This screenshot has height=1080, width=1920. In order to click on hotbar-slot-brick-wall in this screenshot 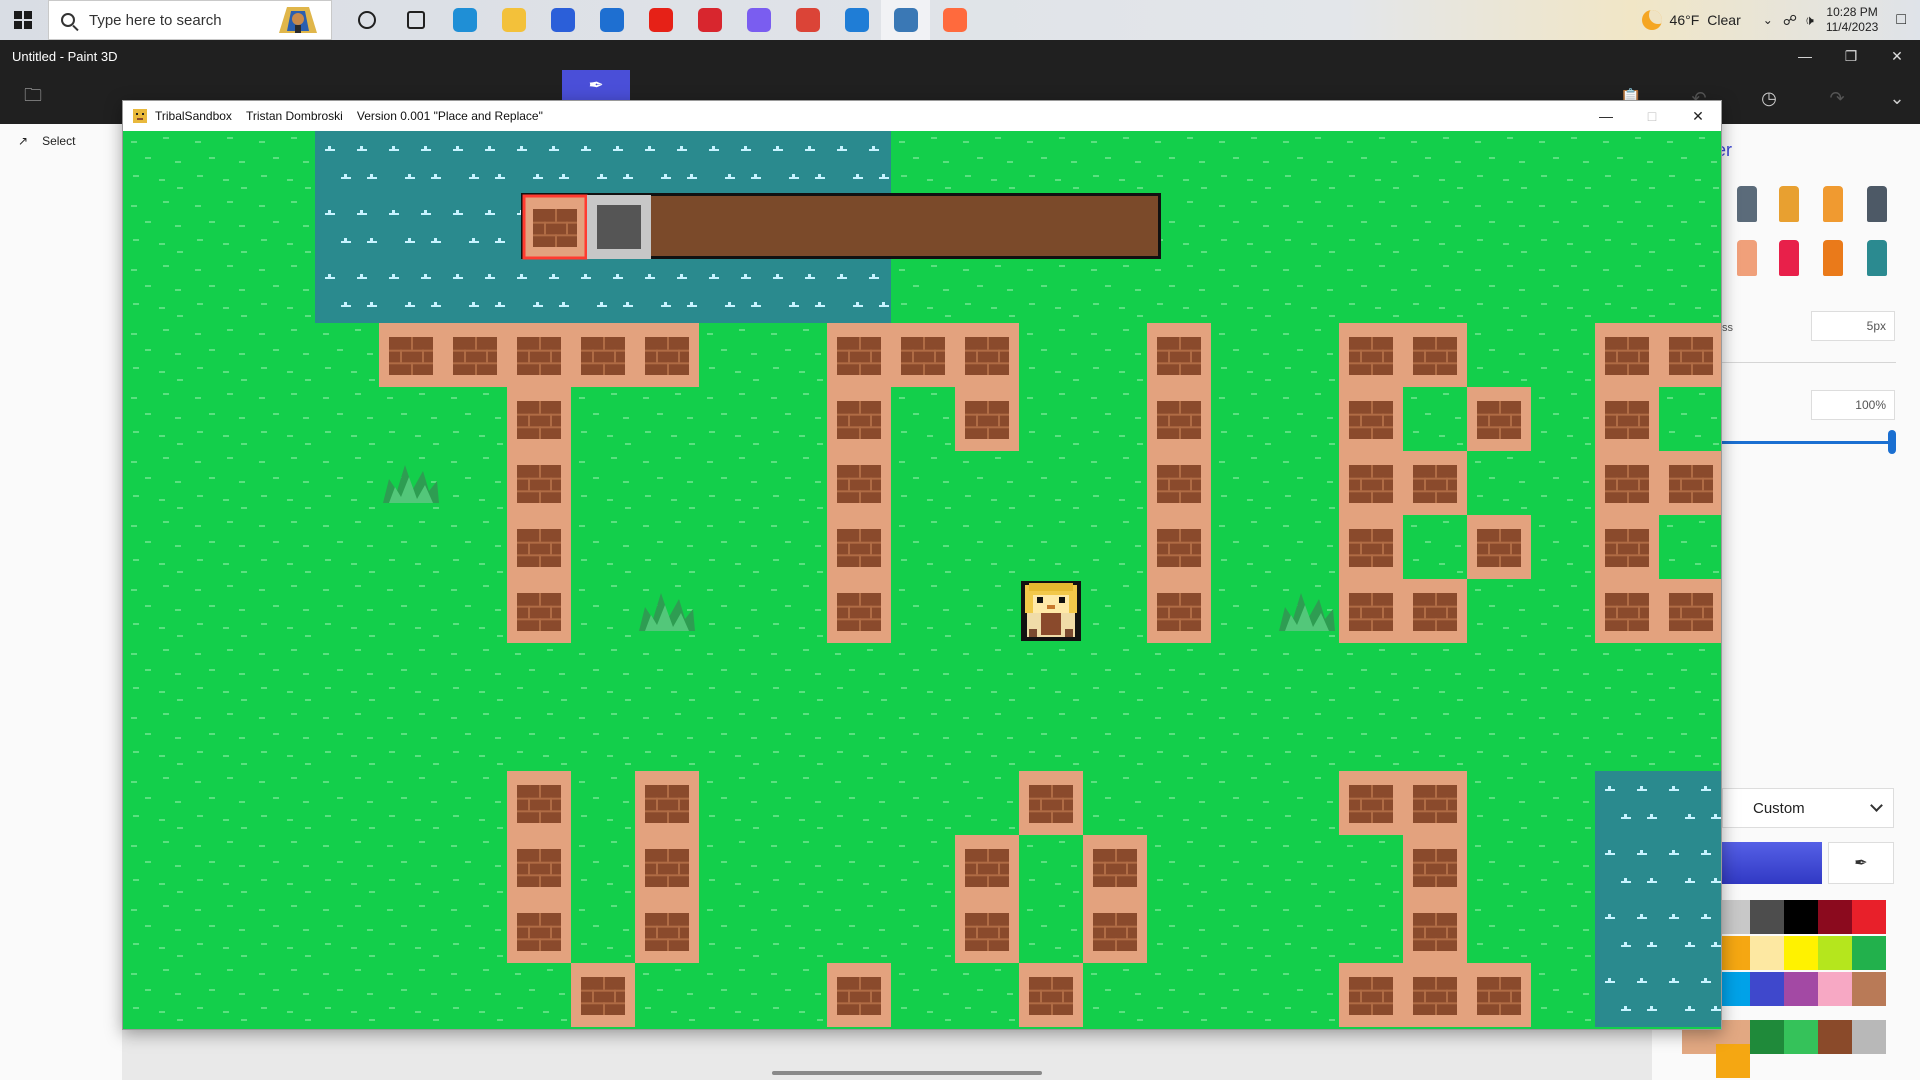, I will do `click(555, 227)`.